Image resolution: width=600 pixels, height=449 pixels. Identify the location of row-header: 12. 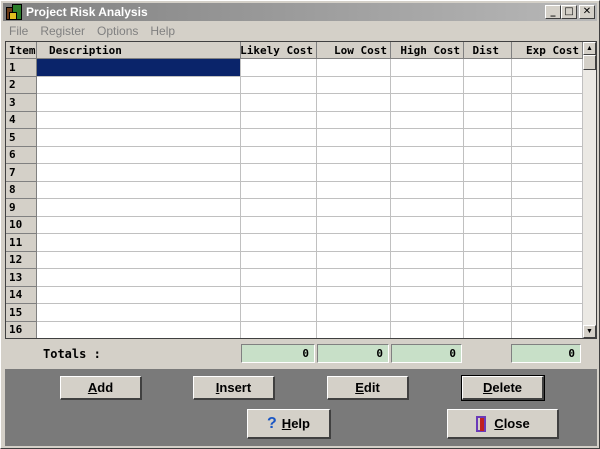
(21, 260).